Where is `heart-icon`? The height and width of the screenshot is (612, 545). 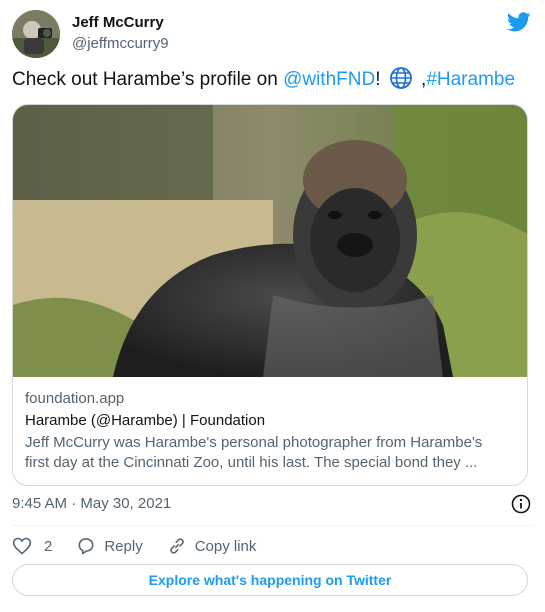
heart-icon is located at coordinates (22, 546).